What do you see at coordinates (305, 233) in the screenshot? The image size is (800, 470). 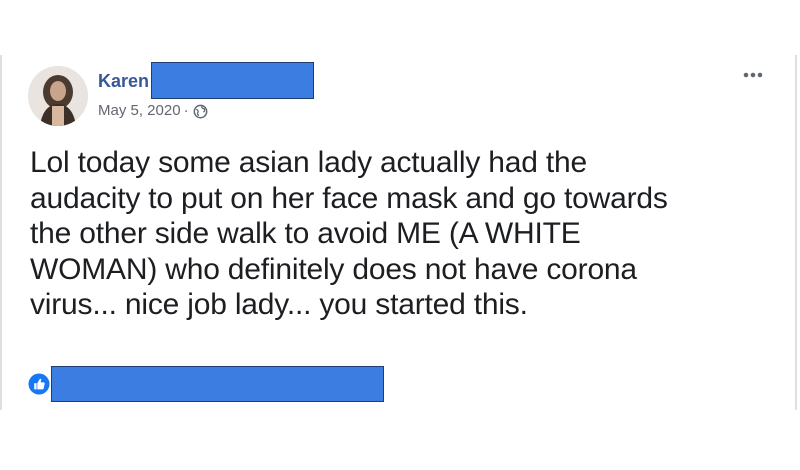 I see `post-text-line: the other side walk to avoid ME (A WHITE` at bounding box center [305, 233].